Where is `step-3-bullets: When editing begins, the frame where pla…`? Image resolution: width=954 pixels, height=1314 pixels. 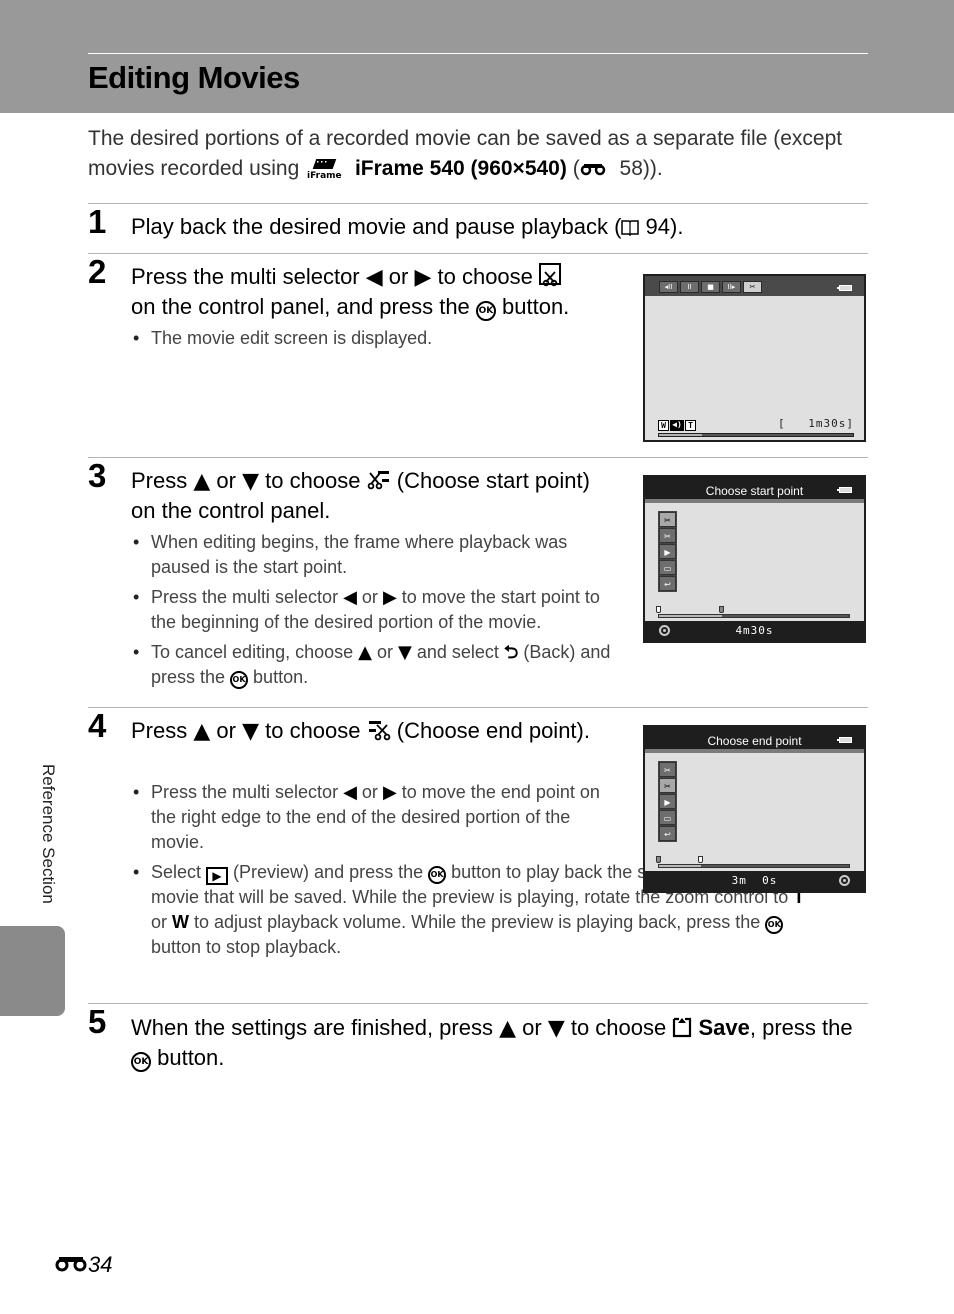
step-3-bullets: When editing begins, the frame where pla… is located at coordinates (371, 612).